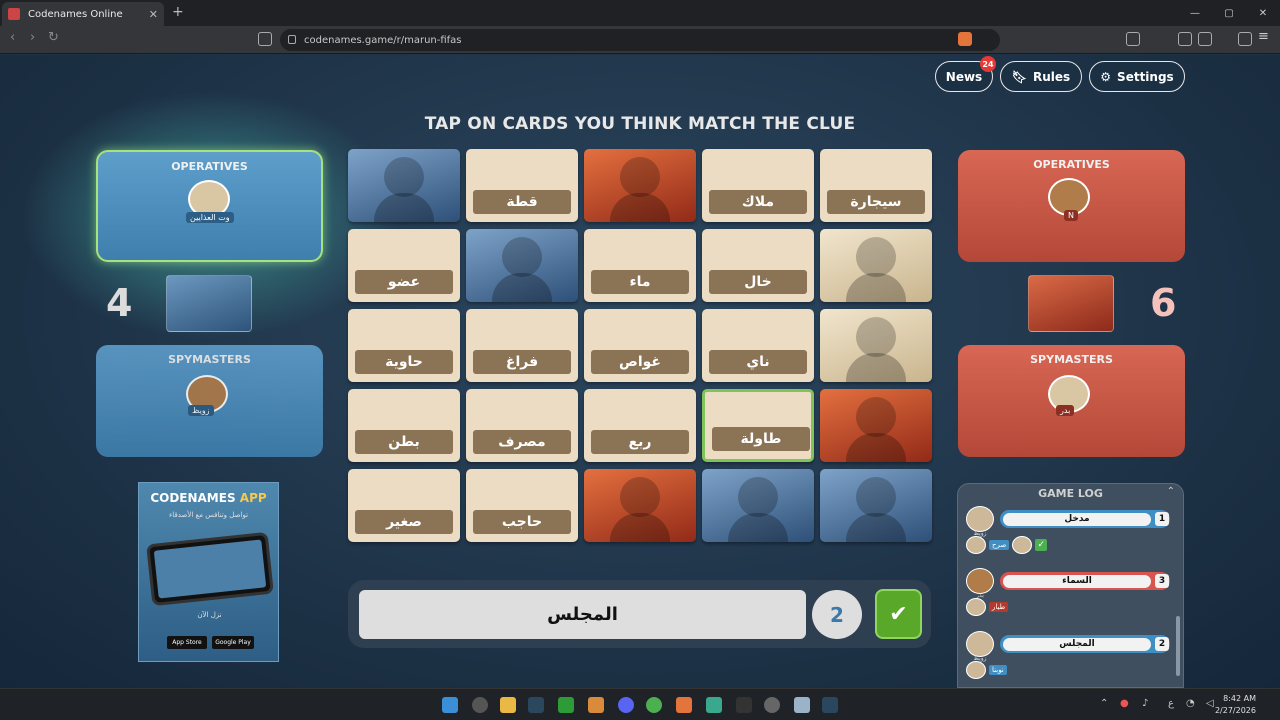 This screenshot has width=1280, height=720. What do you see at coordinates (1265, 36) in the screenshot?
I see `menu-icon: ≡` at bounding box center [1265, 36].